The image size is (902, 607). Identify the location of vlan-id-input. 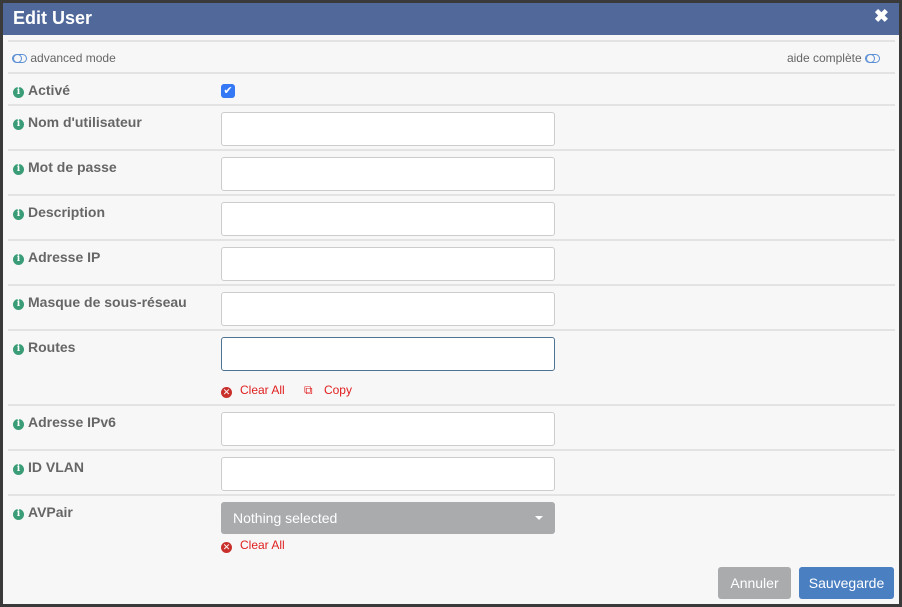
(388, 474).